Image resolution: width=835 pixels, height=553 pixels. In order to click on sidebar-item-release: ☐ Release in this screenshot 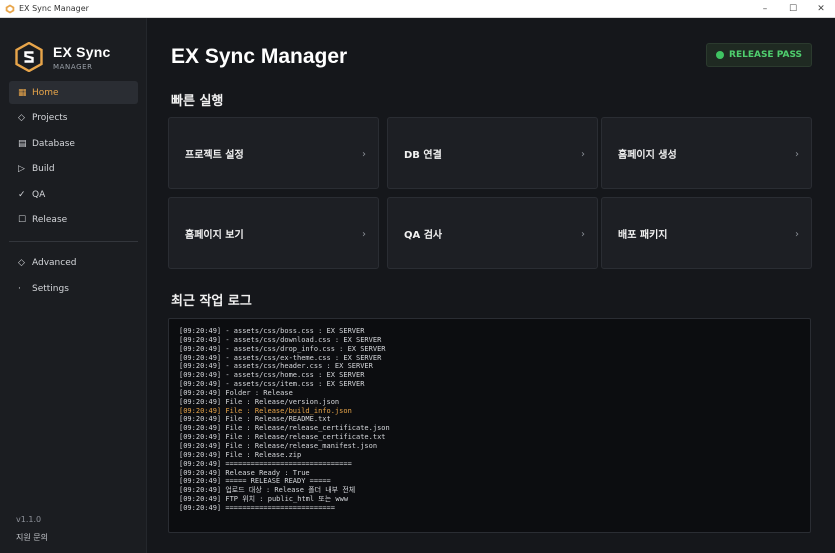, I will do `click(73, 220)`.